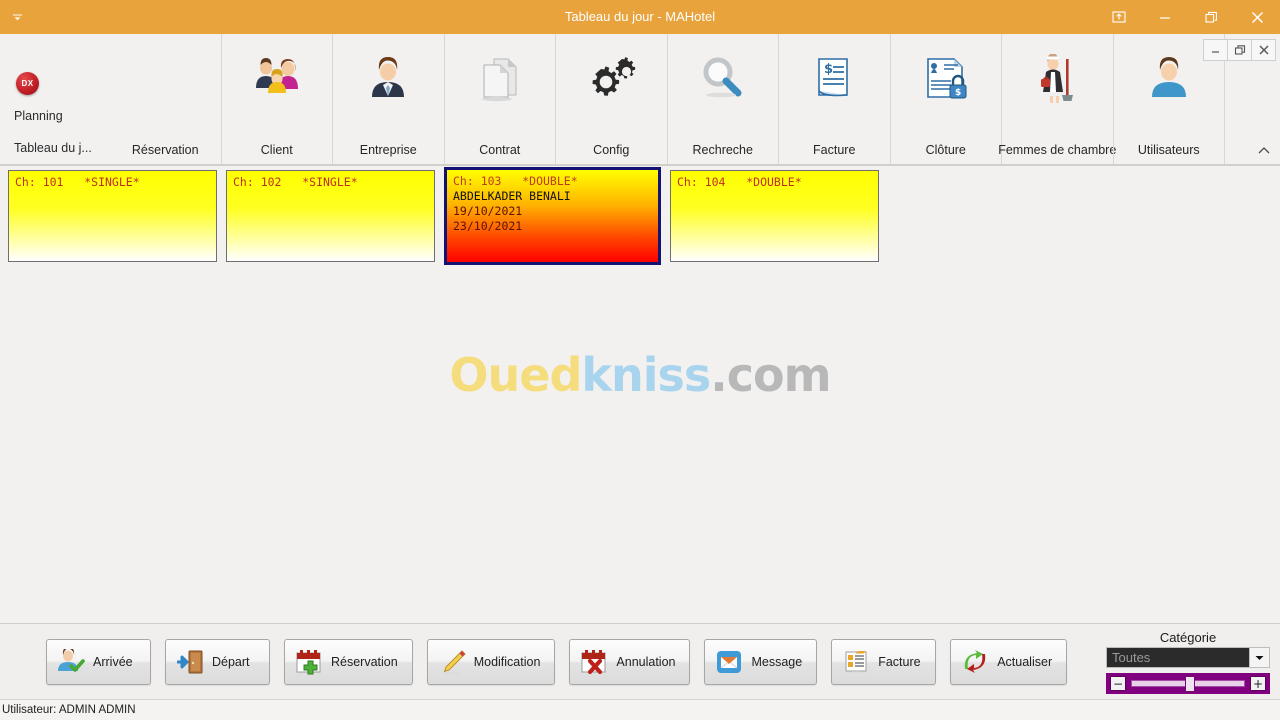  Describe the element at coordinates (1264, 150) in the screenshot. I see `chevron-up-icon` at that location.